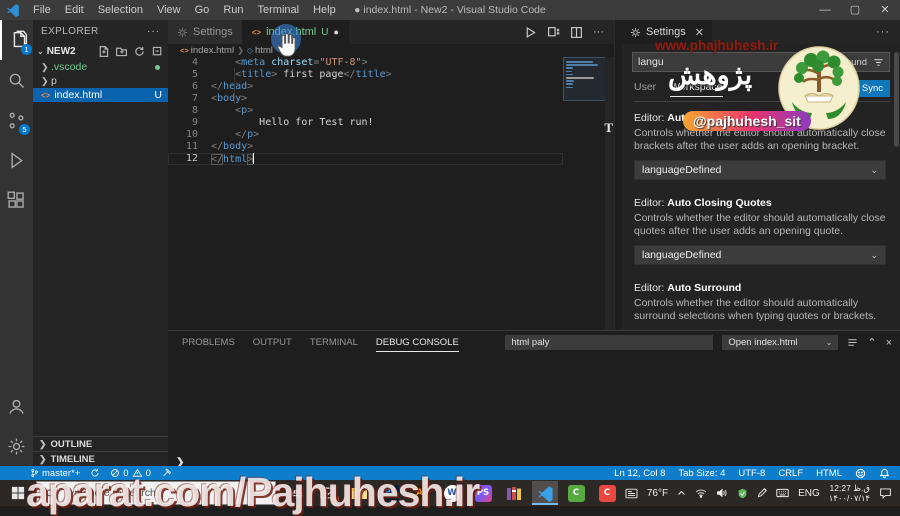  I want to click on camtasia-icon: C, so click(576, 493).